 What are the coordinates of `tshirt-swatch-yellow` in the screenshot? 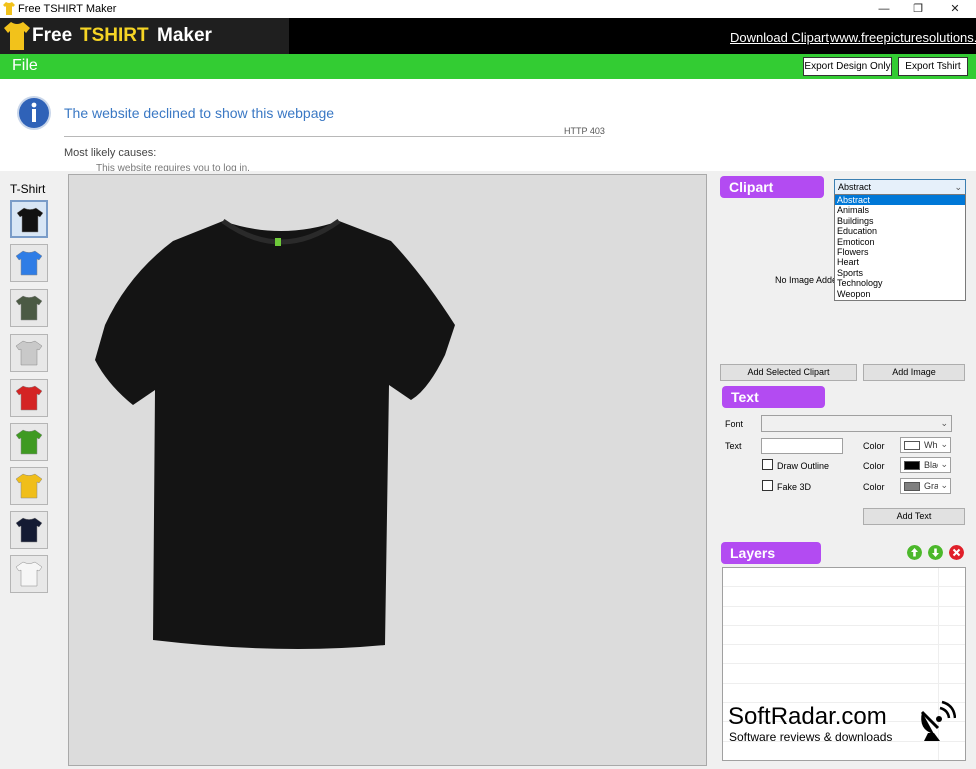 It's located at (29, 486).